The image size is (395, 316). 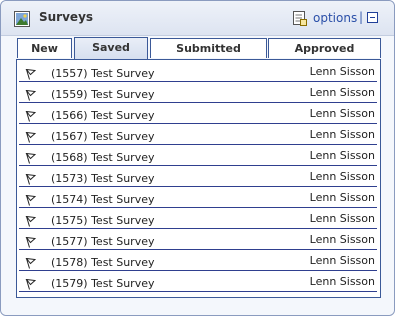 What do you see at coordinates (300, 19) in the screenshot?
I see `options-icon` at bounding box center [300, 19].